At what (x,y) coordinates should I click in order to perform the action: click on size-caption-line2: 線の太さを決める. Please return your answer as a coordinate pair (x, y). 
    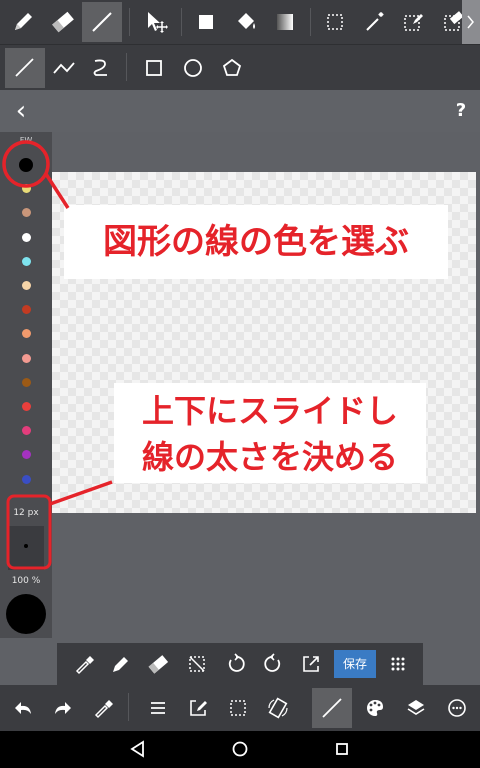
    Looking at the image, I should click on (269, 457).